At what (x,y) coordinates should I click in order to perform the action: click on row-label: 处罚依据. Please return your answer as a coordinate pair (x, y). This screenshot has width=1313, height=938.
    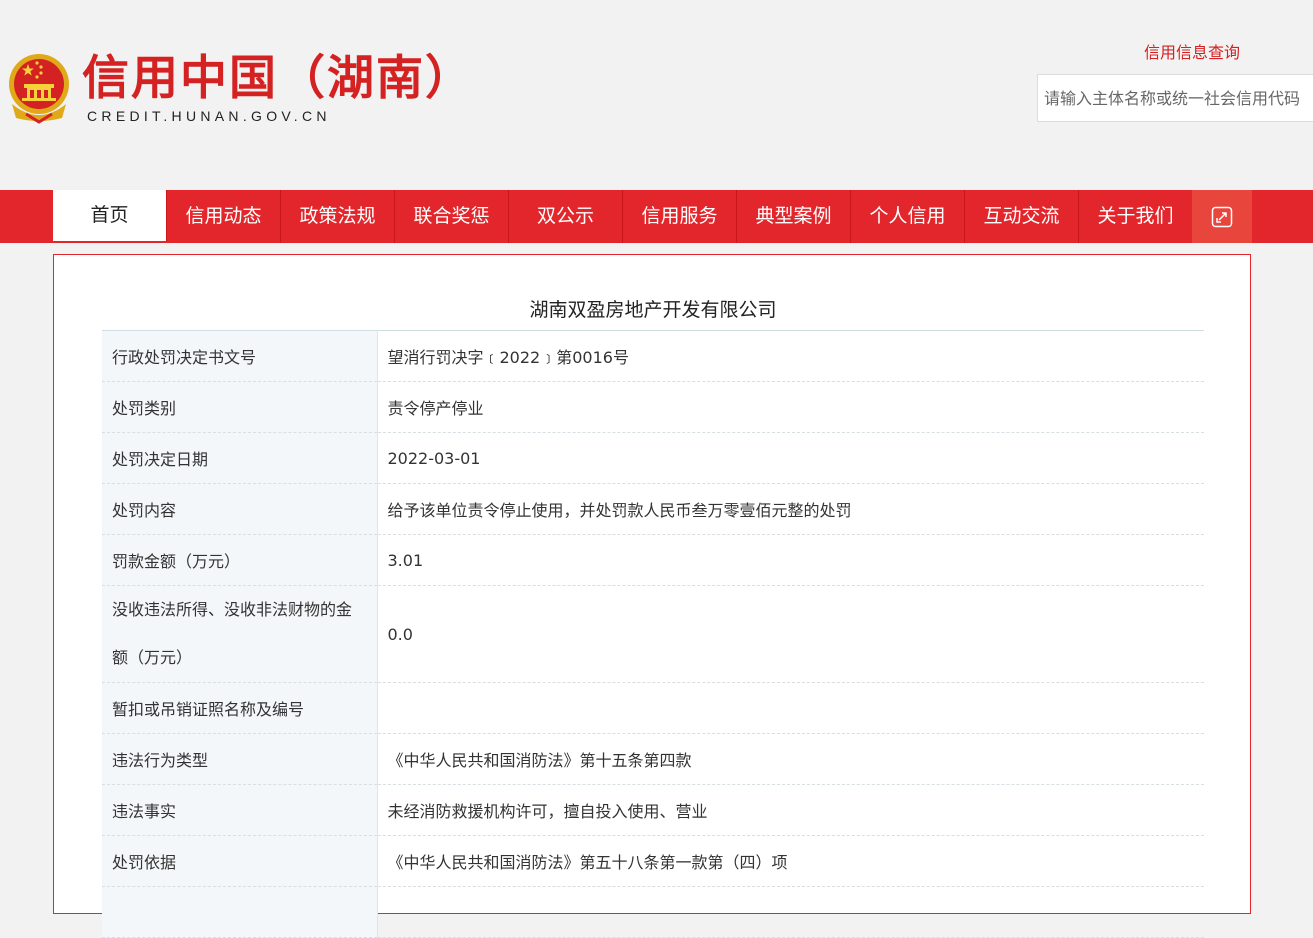
    Looking at the image, I should click on (240, 861).